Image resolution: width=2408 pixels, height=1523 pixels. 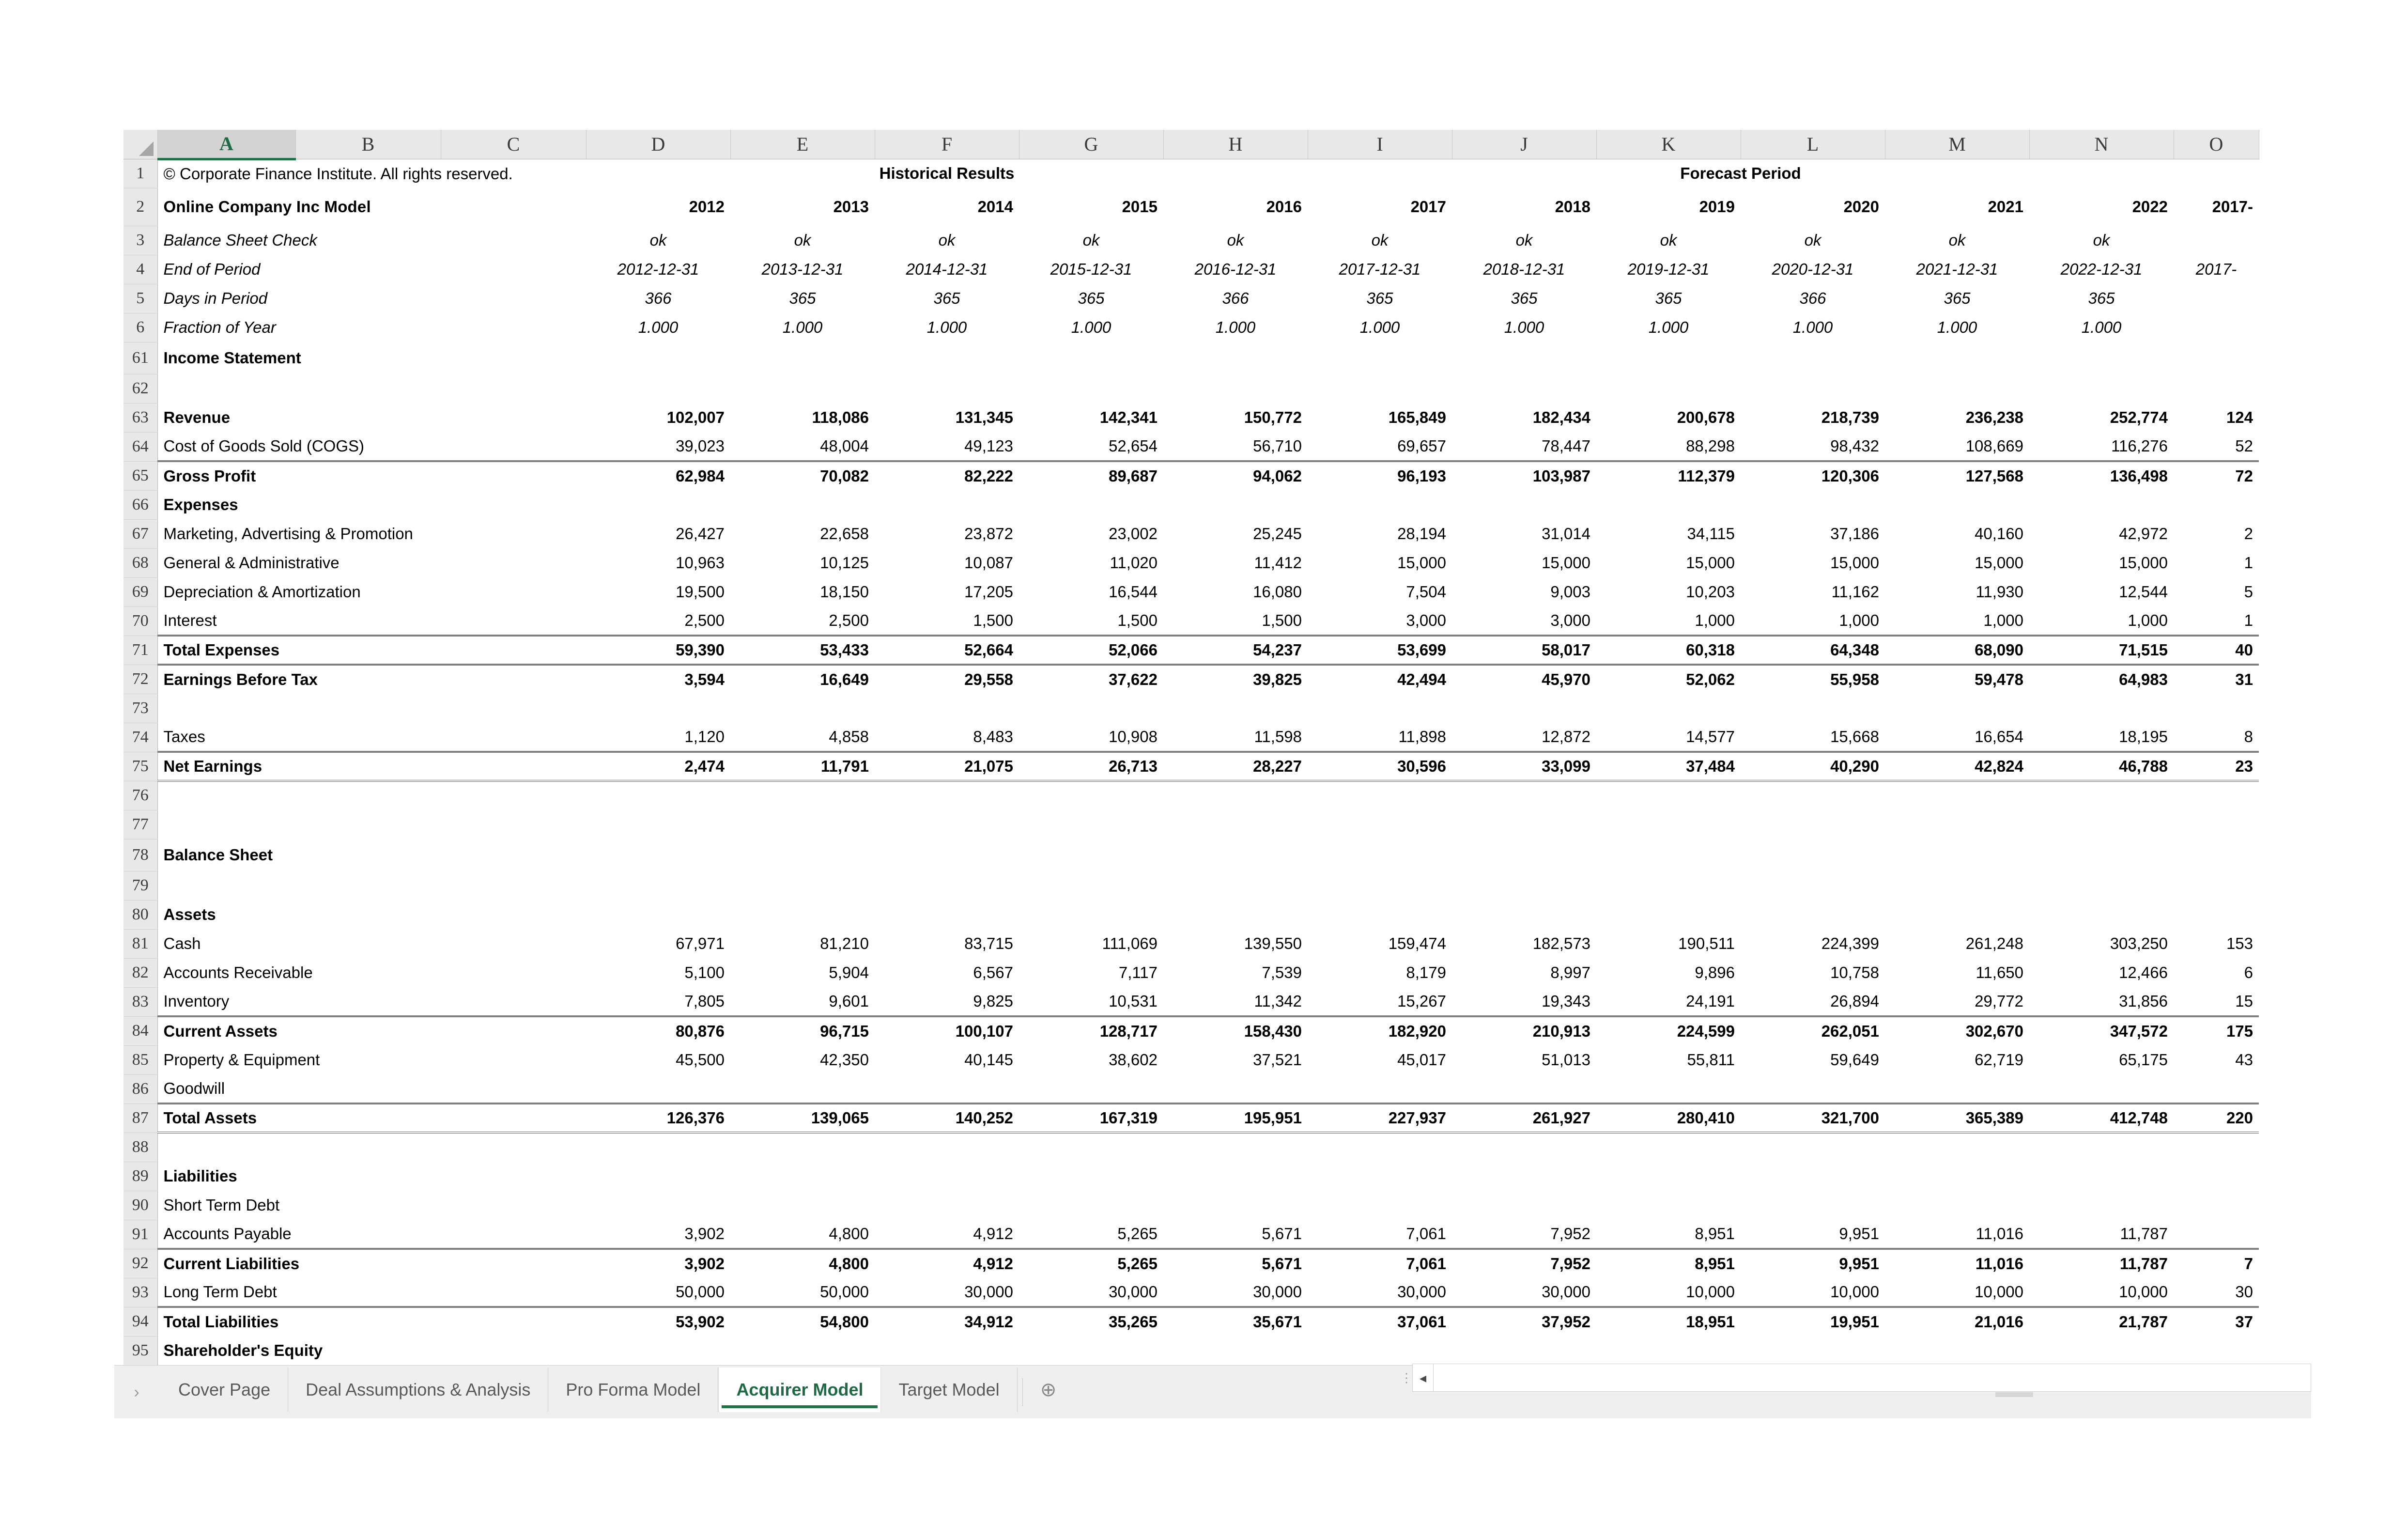 What do you see at coordinates (1091, 1001) in the screenshot?
I see `cell-value: 10,531` at bounding box center [1091, 1001].